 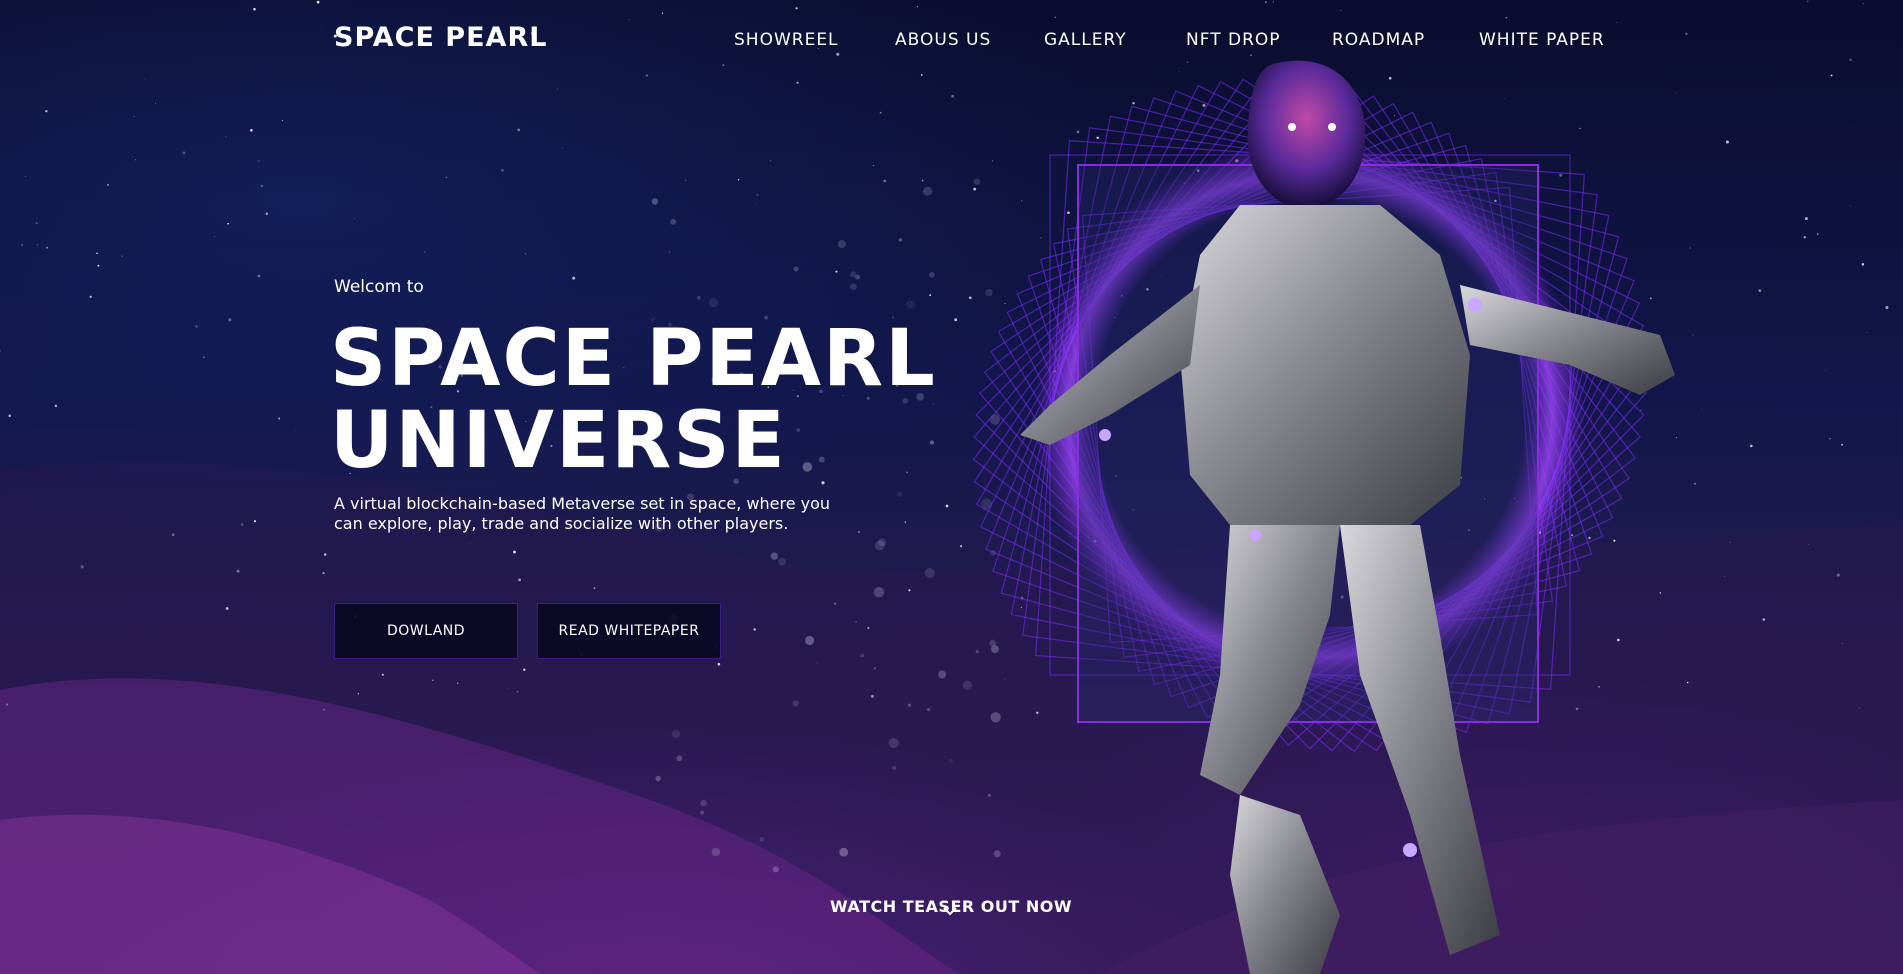 I want to click on nav-item-showreel: SHOWREEL, so click(x=786, y=40).